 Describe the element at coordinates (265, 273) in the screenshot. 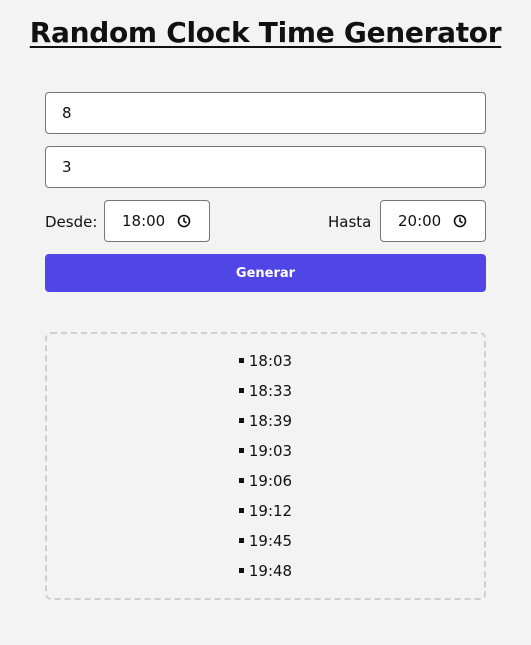

I see `generate-button: Generar` at that location.